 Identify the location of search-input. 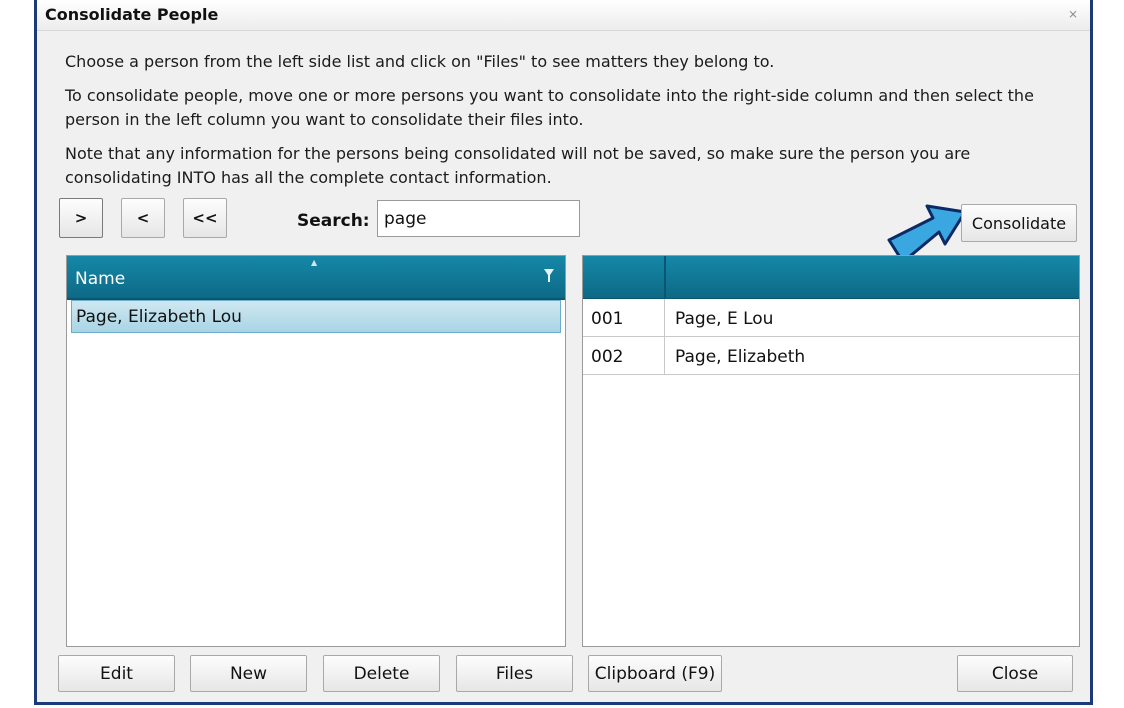
(478, 218).